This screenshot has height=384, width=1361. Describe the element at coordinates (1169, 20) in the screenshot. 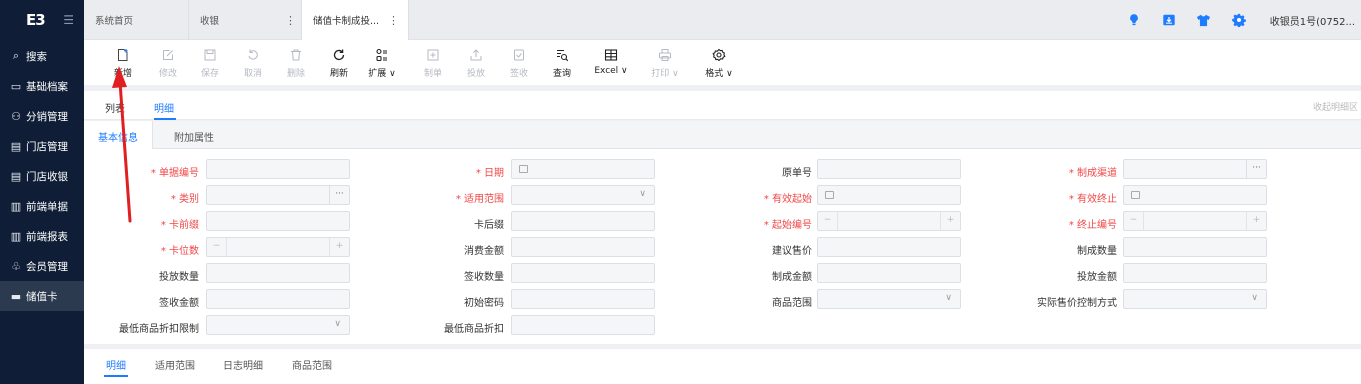

I see `download-icon` at that location.